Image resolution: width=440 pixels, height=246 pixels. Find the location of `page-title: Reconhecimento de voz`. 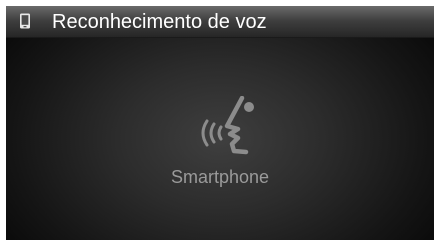

page-title: Reconhecimento de voz is located at coordinates (159, 22).